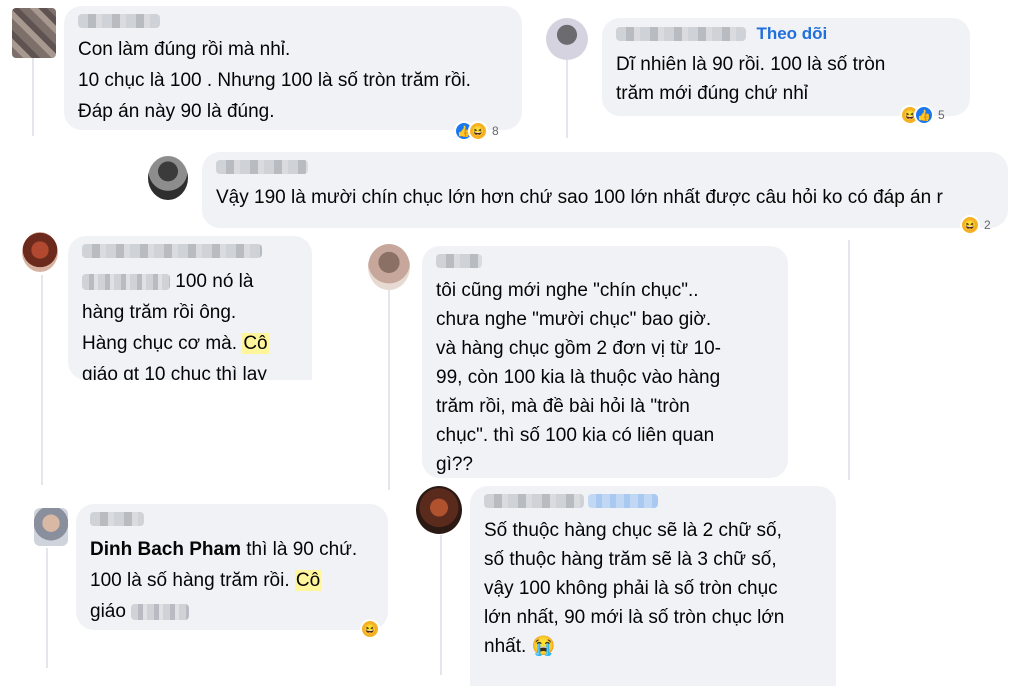 Image resolution: width=1020 pixels, height=688 pixels. I want to click on thumbs-up-icon: 👍, so click(924, 115).